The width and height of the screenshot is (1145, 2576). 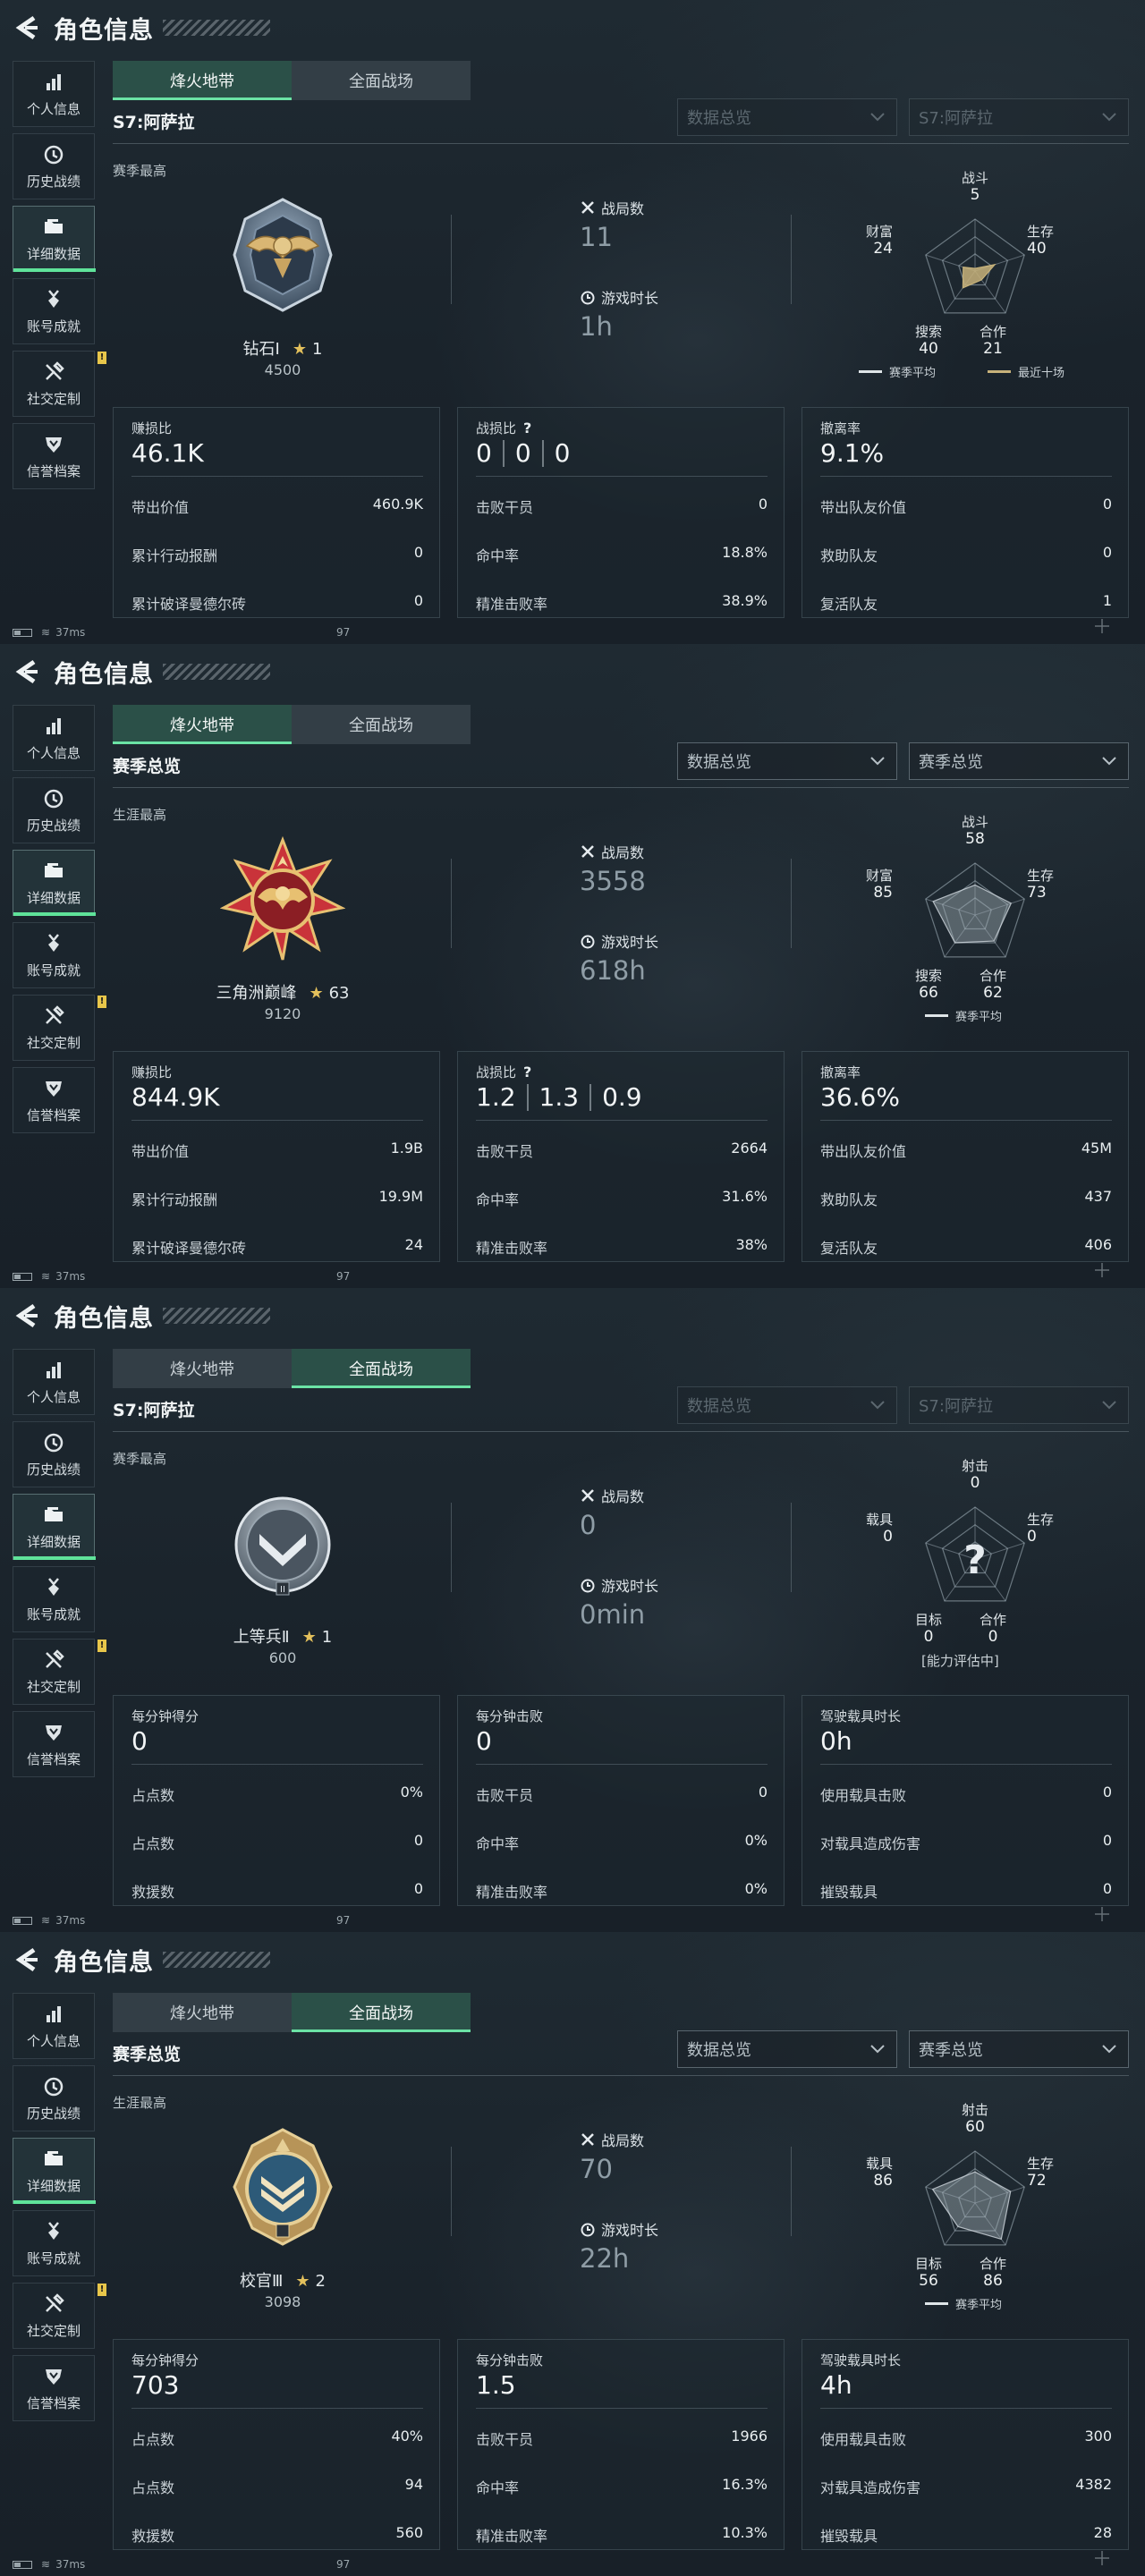 What do you see at coordinates (53, 1614) in the screenshot?
I see `sidebar-item-label: 账号成就` at bounding box center [53, 1614].